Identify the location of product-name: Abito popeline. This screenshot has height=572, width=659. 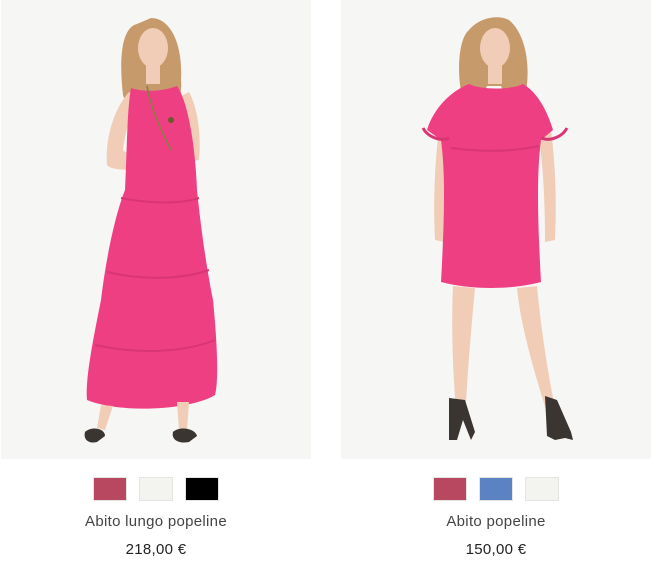
(496, 521).